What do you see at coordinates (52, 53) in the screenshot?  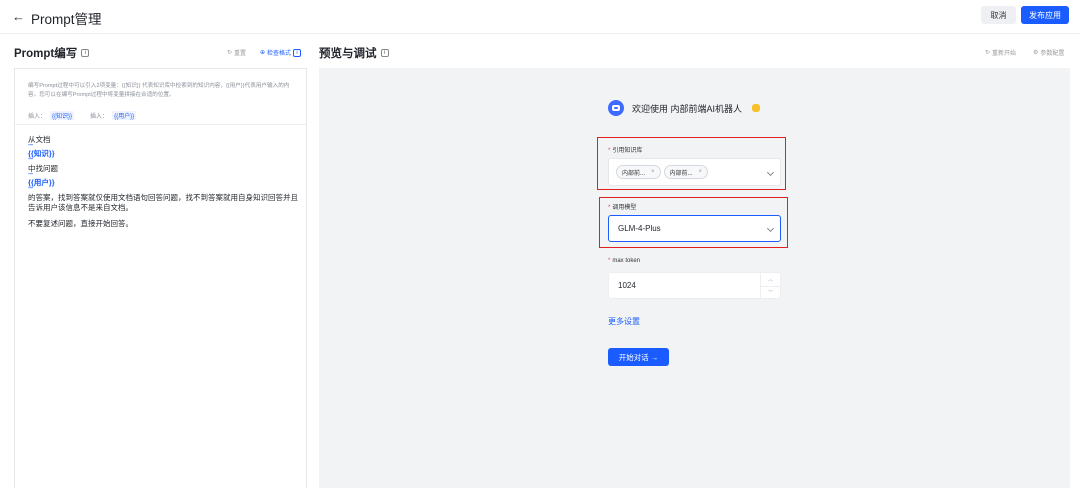 I see `prompt-editor-title: Prompt编写 i` at bounding box center [52, 53].